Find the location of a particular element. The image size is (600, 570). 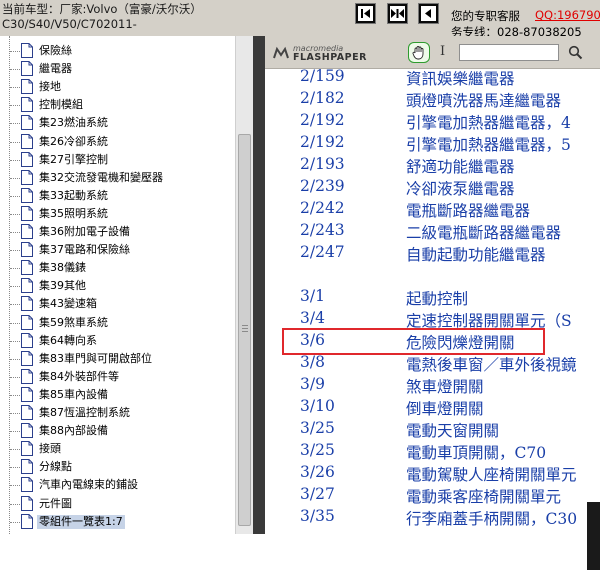

search-input is located at coordinates (509, 52).